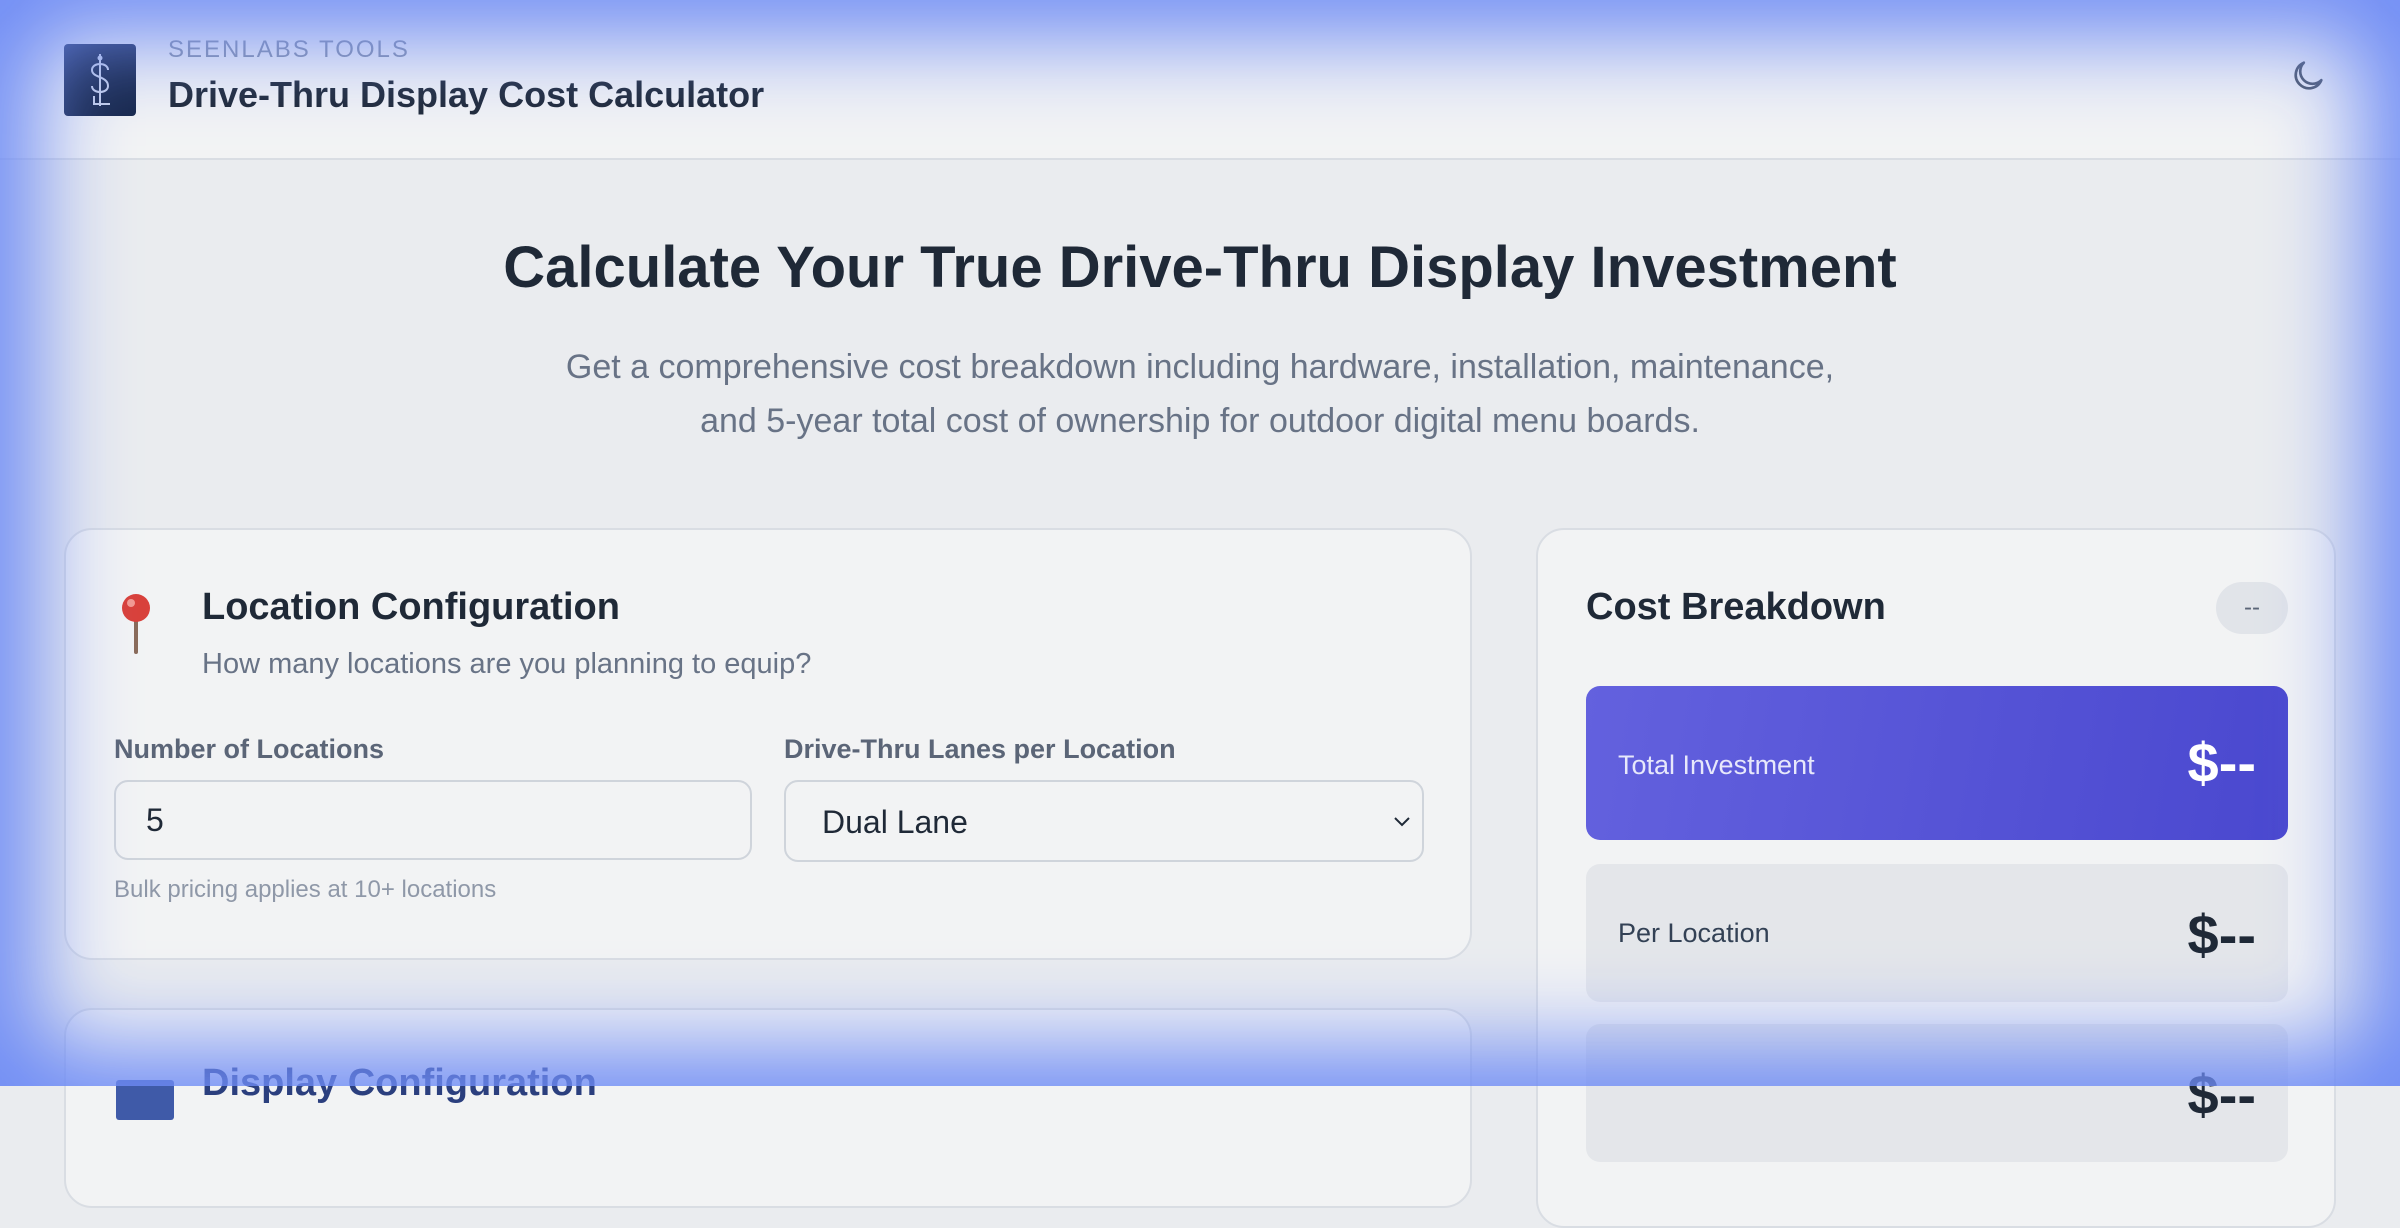 The width and height of the screenshot is (2400, 1228). What do you see at coordinates (1104, 821) in the screenshot?
I see `lanes-select: Dual Lane` at bounding box center [1104, 821].